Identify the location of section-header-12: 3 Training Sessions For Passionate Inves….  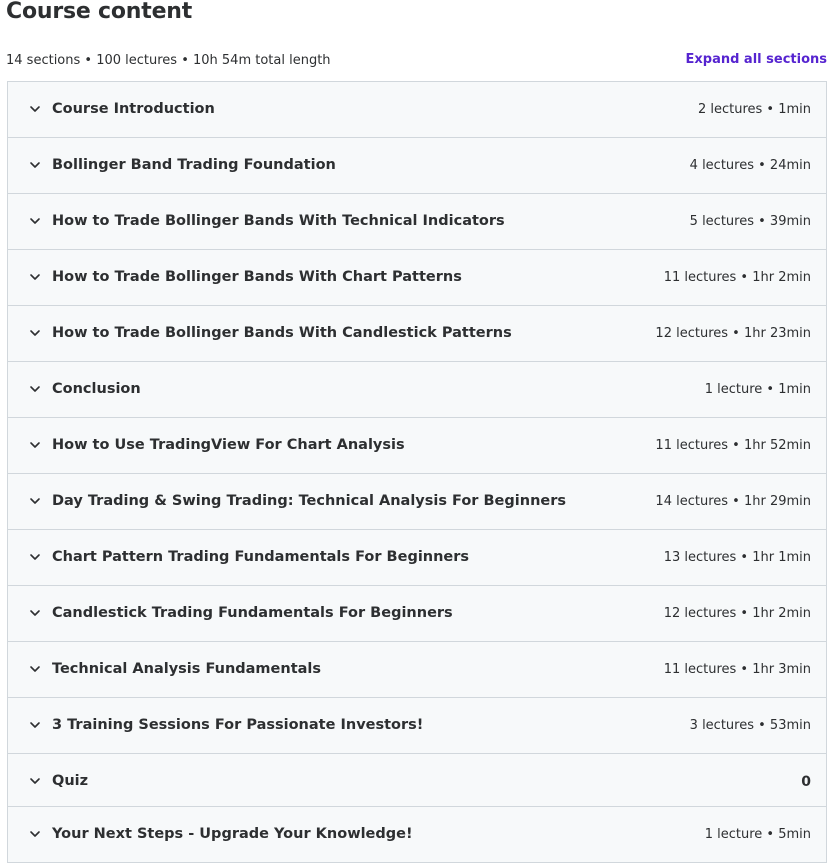
(417, 726).